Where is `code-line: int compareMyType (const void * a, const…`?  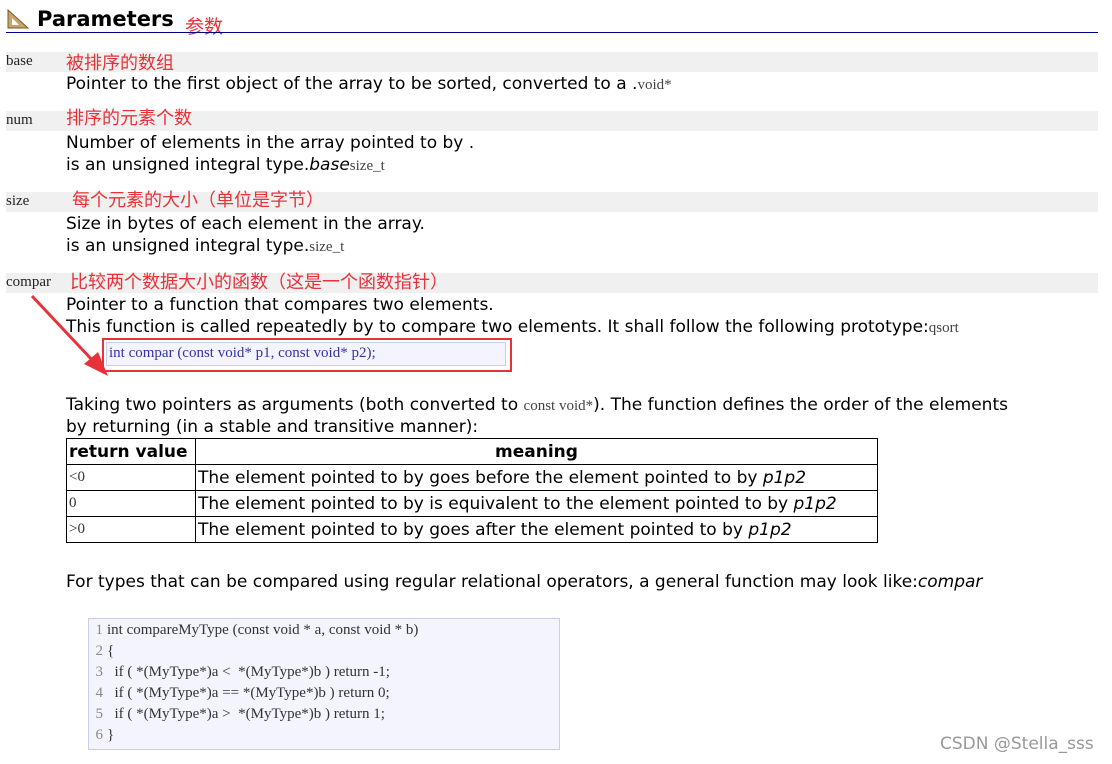
code-line: int compareMyType (const void * a, const… is located at coordinates (263, 630).